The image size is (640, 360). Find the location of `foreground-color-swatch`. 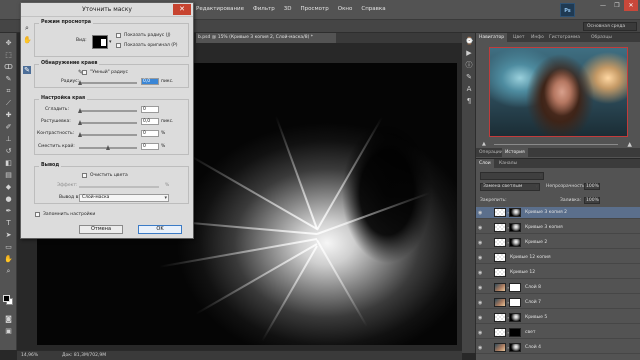

foreground-color-swatch is located at coordinates (6, 298).